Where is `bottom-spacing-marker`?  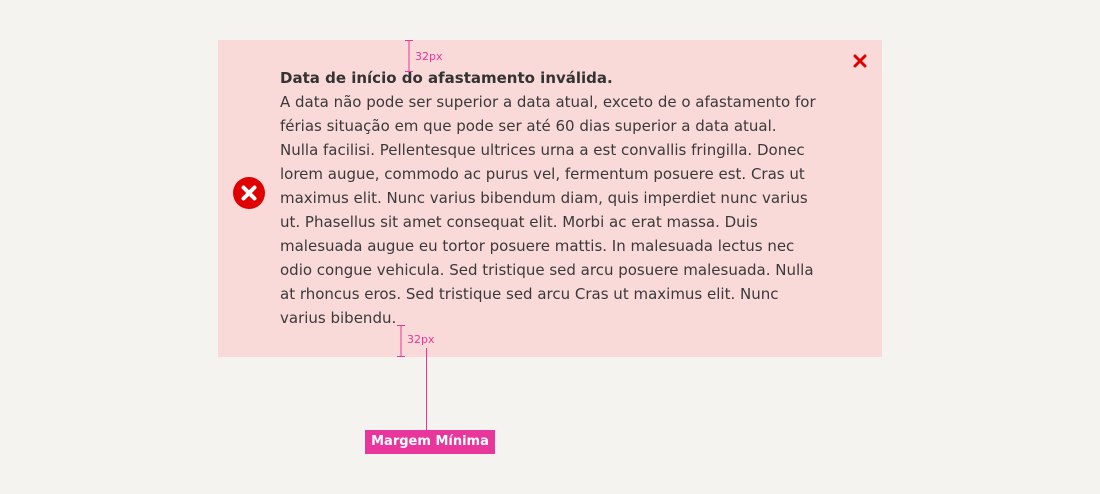 bottom-spacing-marker is located at coordinates (401, 341).